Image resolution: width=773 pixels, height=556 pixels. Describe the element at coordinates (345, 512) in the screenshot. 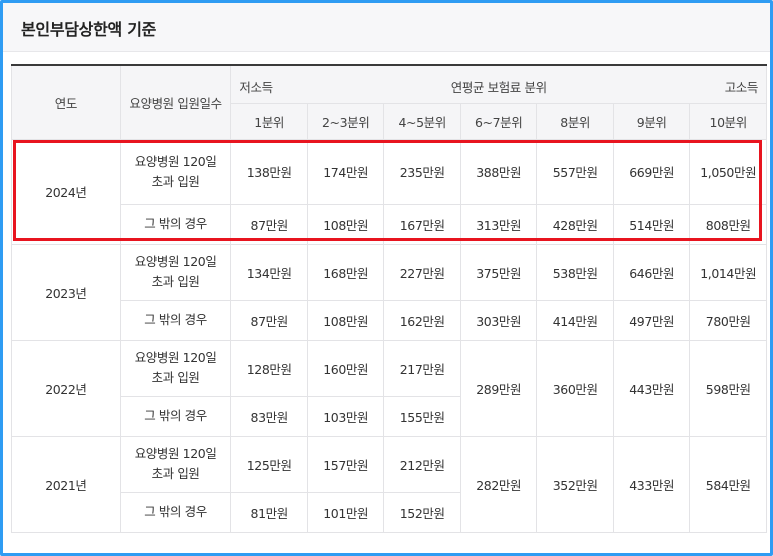

I see `value-cell: 101만원` at that location.